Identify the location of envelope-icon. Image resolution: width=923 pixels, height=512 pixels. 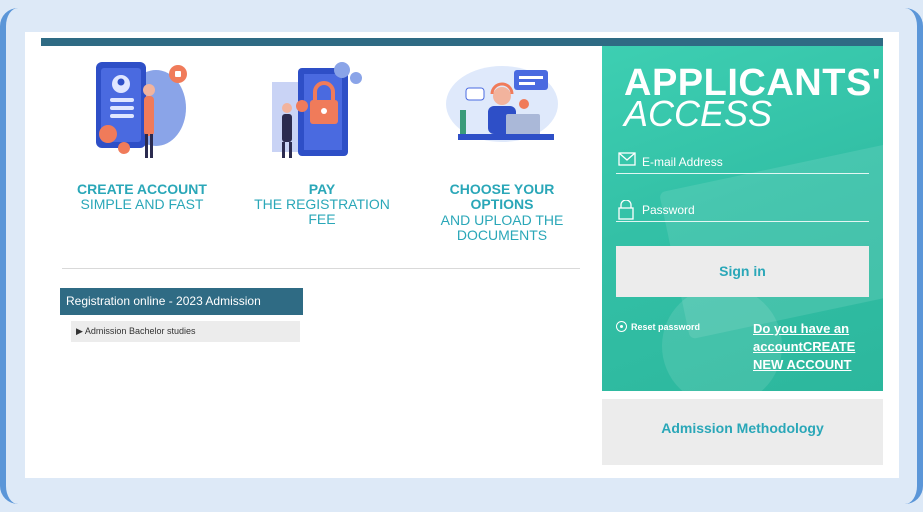
(627, 159).